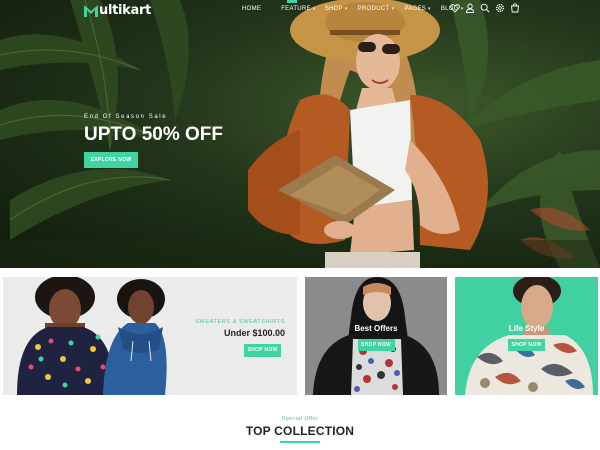 The image size is (600, 450). What do you see at coordinates (125, 10) in the screenshot?
I see `brand-name: ultikart` at bounding box center [125, 10].